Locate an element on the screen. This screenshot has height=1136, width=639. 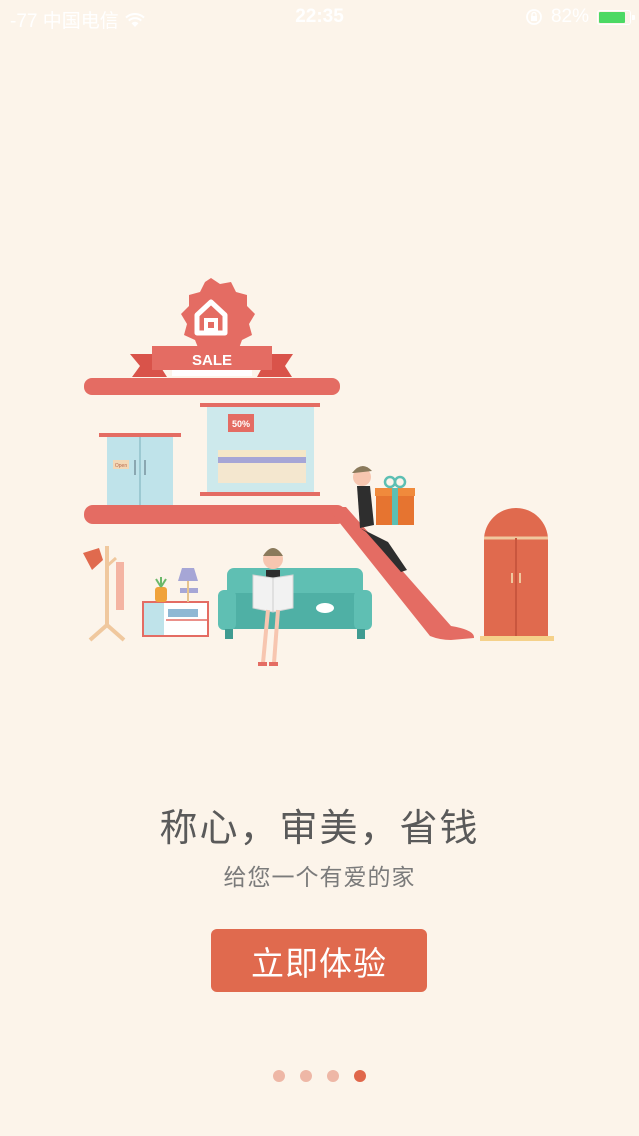
side-table is located at coordinates (175, 602).